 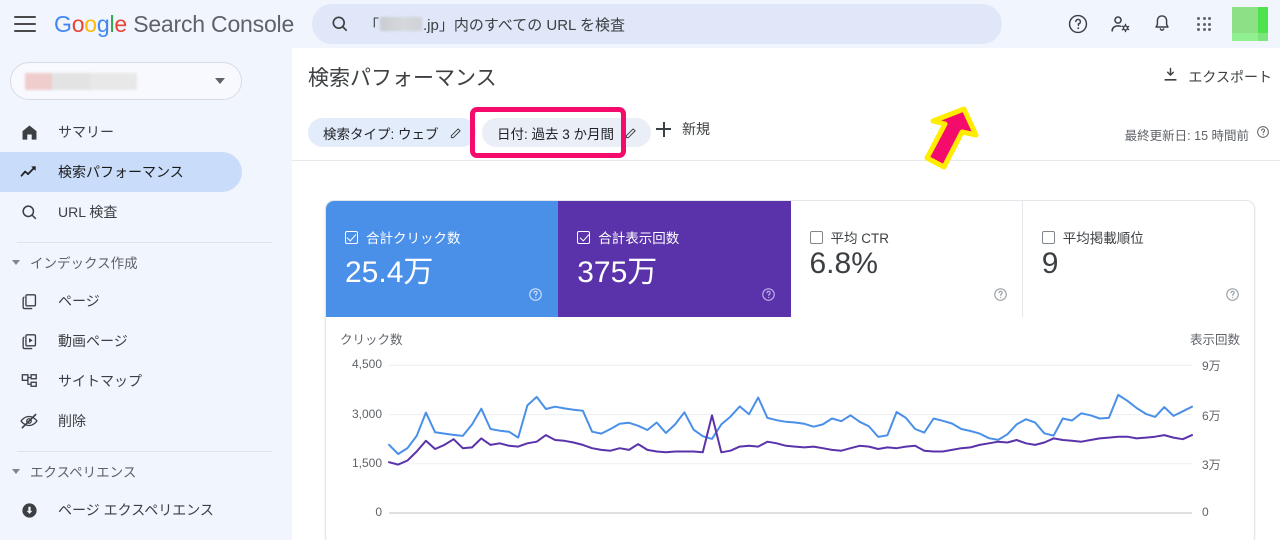 What do you see at coordinates (126, 81) in the screenshot?
I see `property-selector` at bounding box center [126, 81].